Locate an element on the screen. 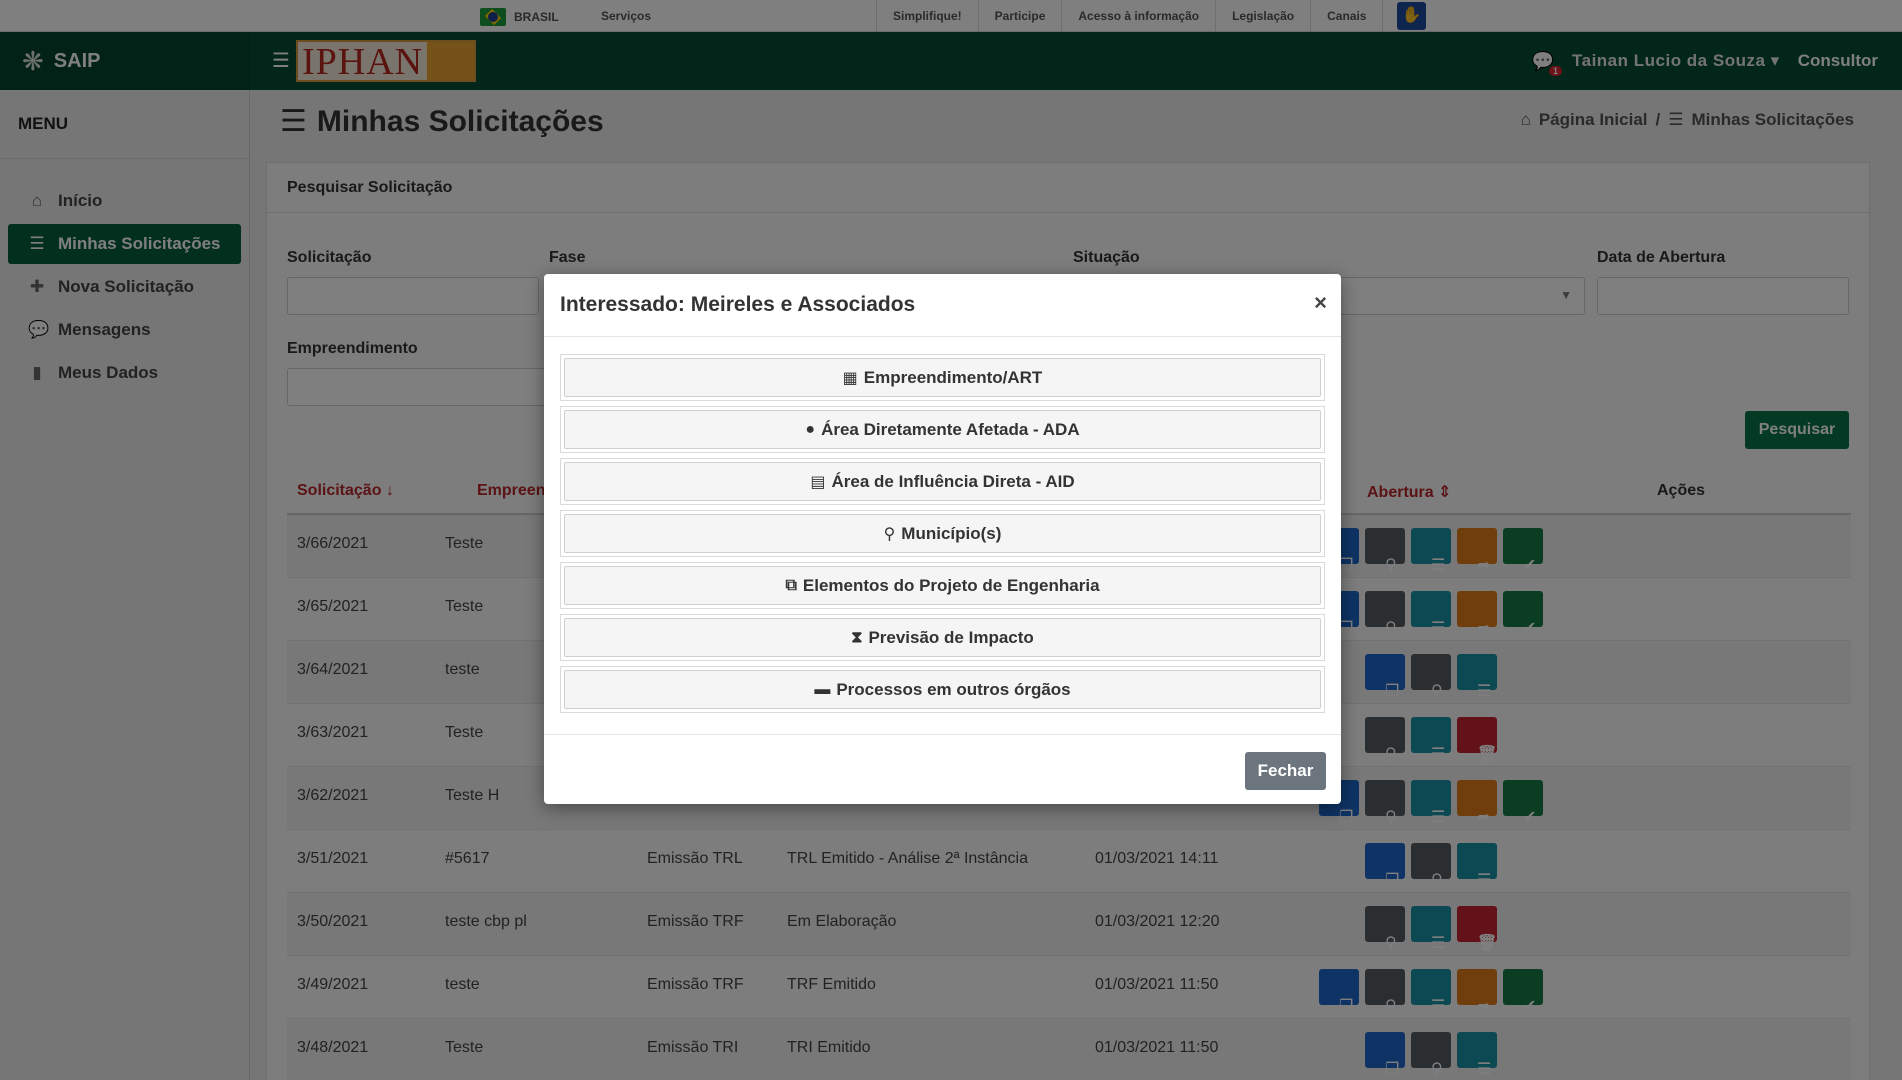 The width and height of the screenshot is (1902, 1080). aid-button: ▤ Área de Influência Direta - AID is located at coordinates (942, 481).